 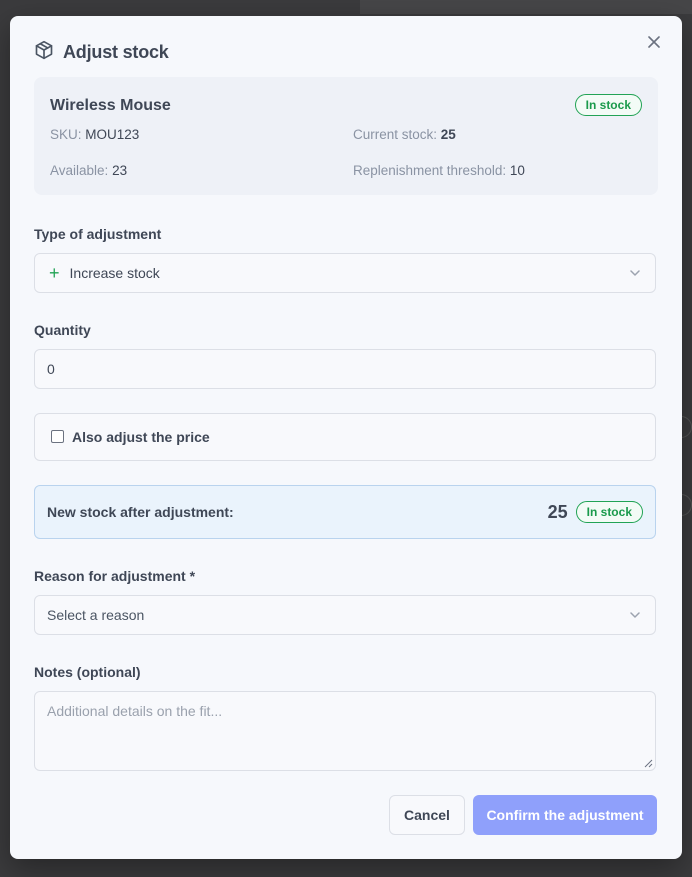 What do you see at coordinates (112, 134) in the screenshot?
I see `sku-value: MOU123` at bounding box center [112, 134].